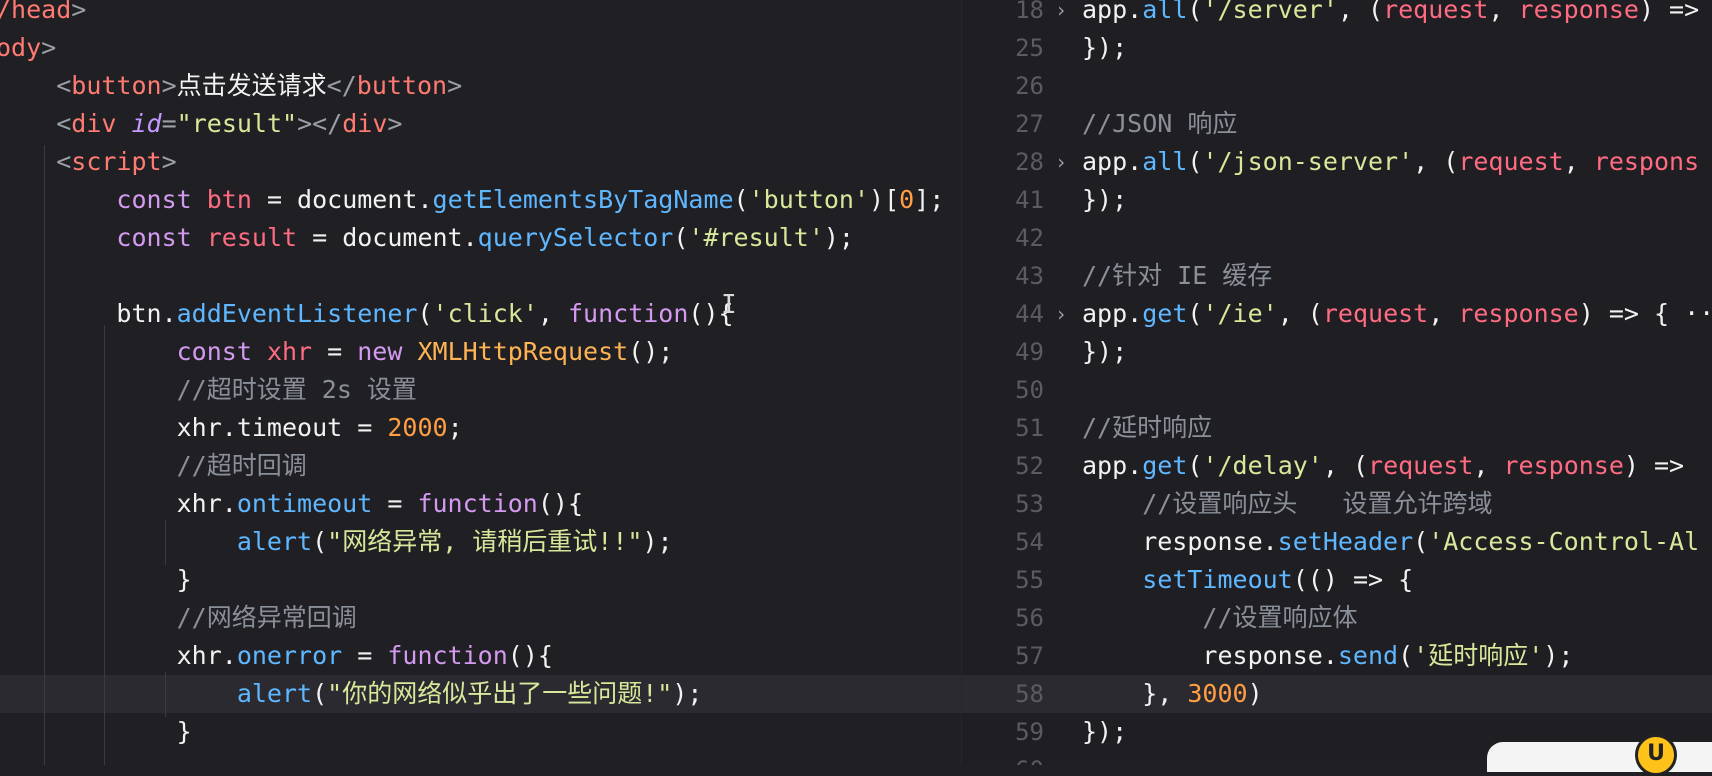 Image resolution: width=1712 pixels, height=776 pixels. What do you see at coordinates (161, 237) in the screenshot?
I see `code-token: const` at bounding box center [161, 237].